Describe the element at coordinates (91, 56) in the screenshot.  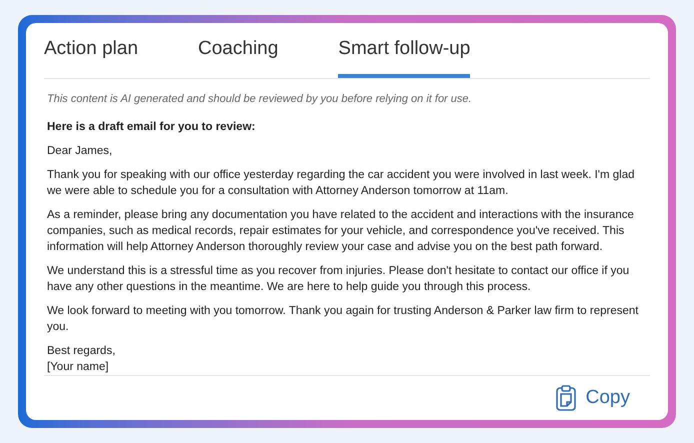
I see `tab: Action plan` at that location.